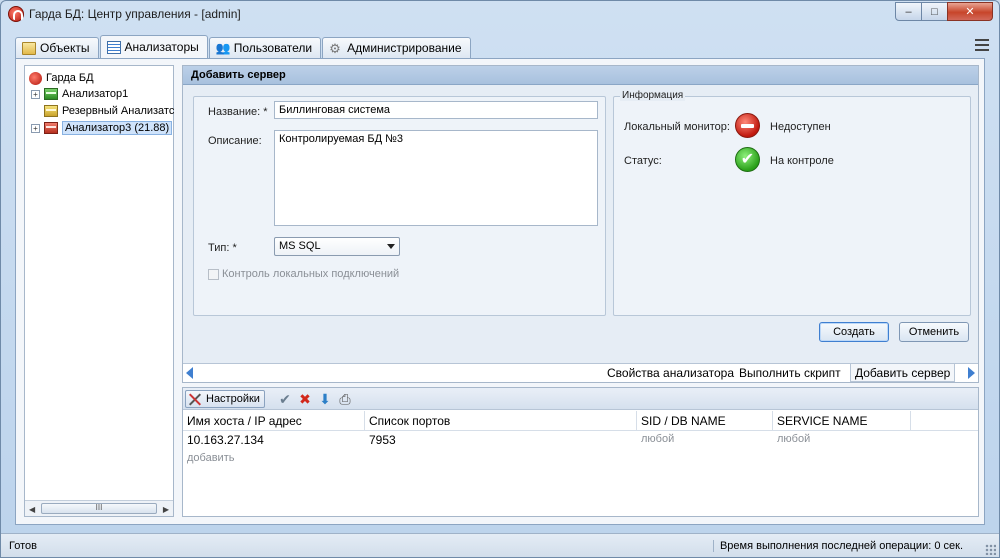 This screenshot has height=558, width=1000. I want to click on tab-analyzers: Анализаторы, so click(153, 46).